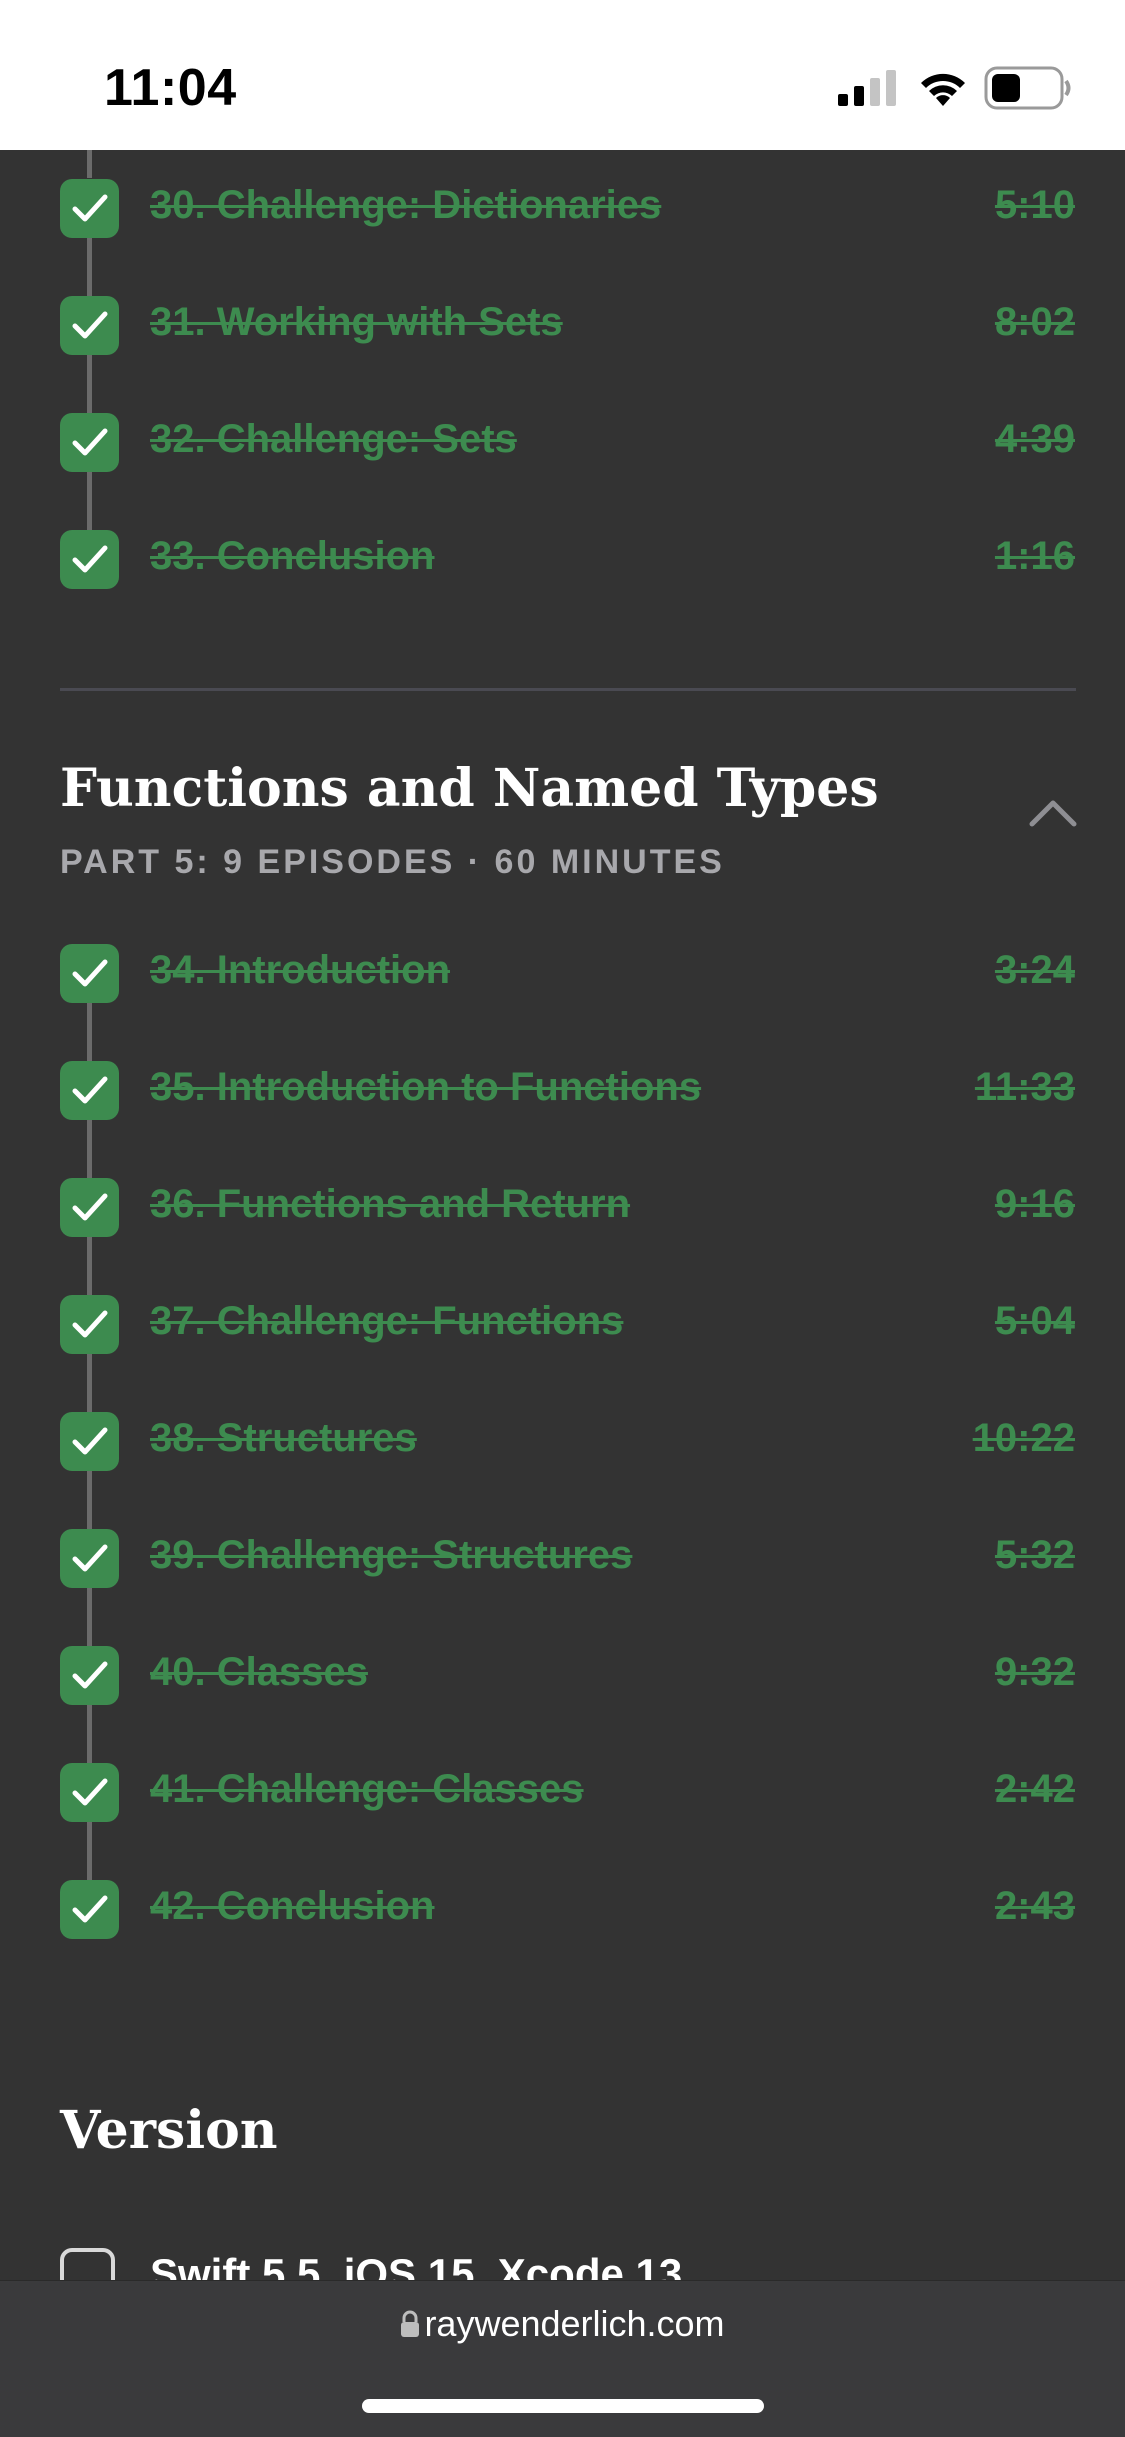 This screenshot has width=1125, height=2437. I want to click on episode-duration: 5:04, so click(1034, 1321).